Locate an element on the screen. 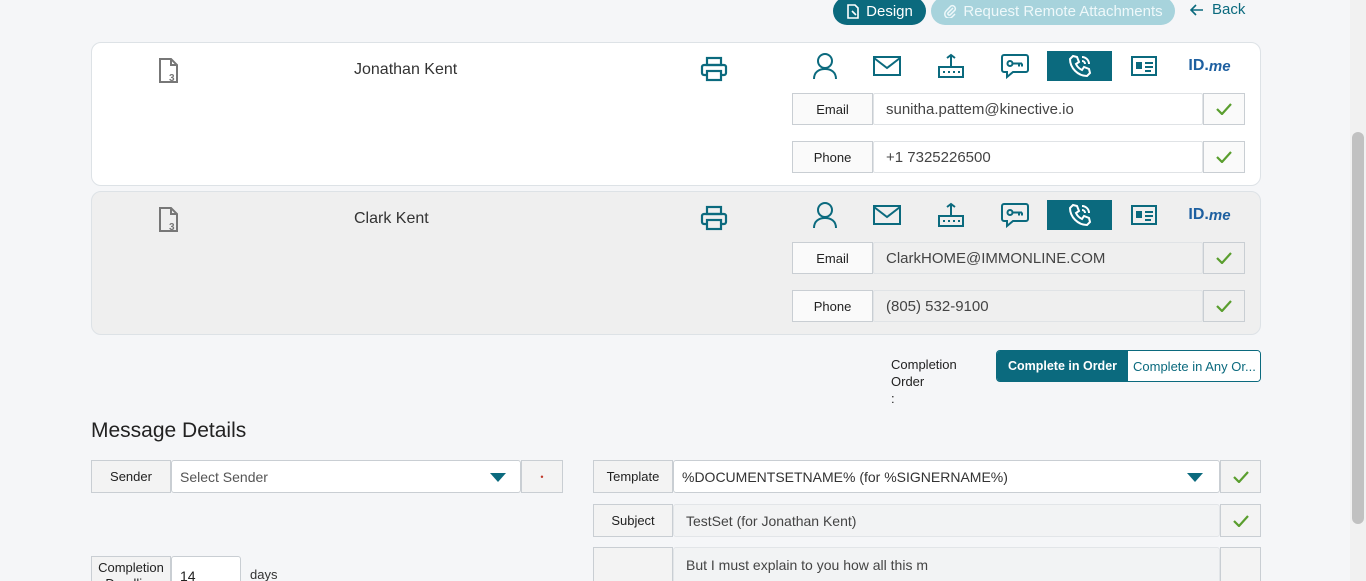 This screenshot has height=581, width=1366. remote-label: Request Remote Attachments is located at coordinates (1063, 11).